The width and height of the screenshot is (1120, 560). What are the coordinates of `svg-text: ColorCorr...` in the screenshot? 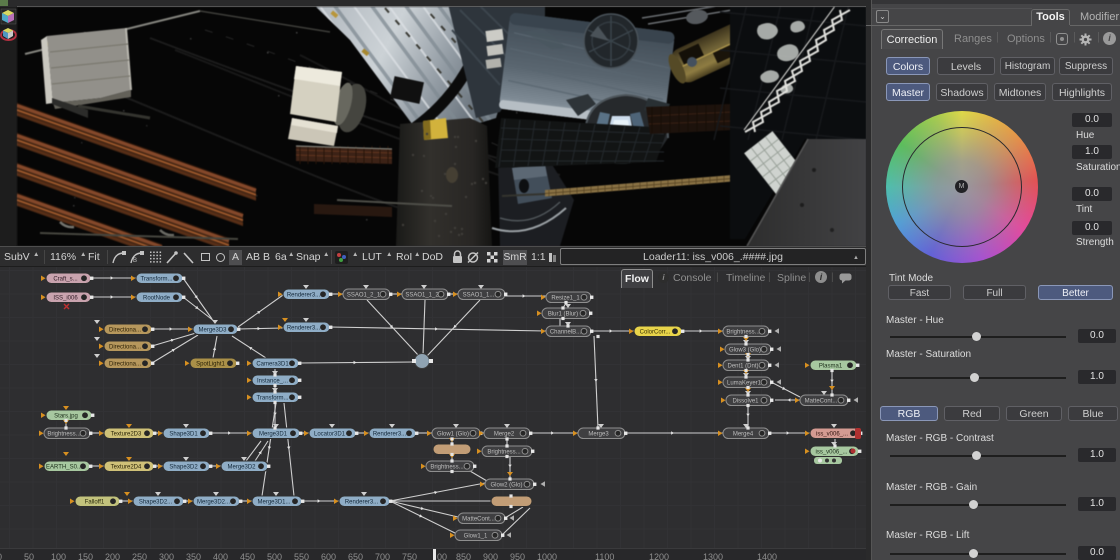 It's located at (655, 332).